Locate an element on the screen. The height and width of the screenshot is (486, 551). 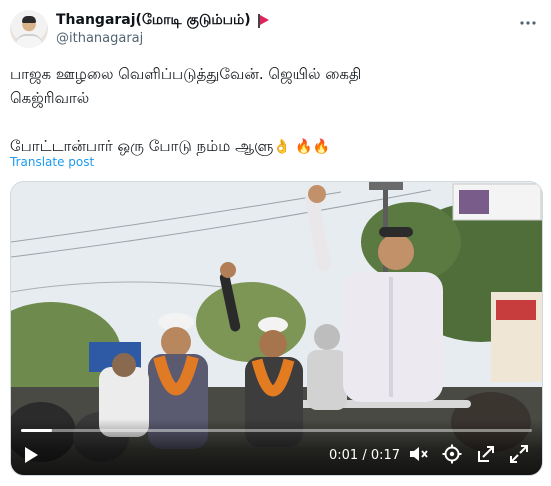
duration: 0:17 is located at coordinates (385, 455).